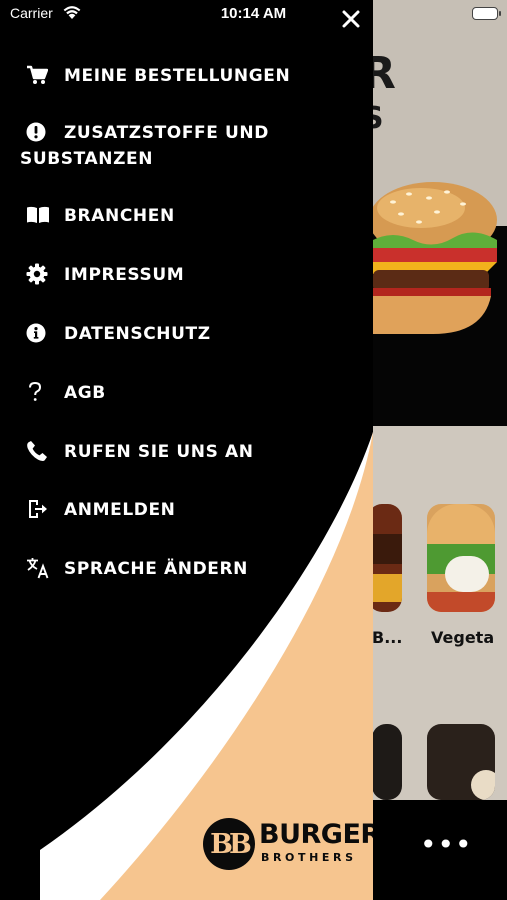 The width and height of the screenshot is (507, 900). What do you see at coordinates (39, 509) in the screenshot?
I see `login-icon` at bounding box center [39, 509].